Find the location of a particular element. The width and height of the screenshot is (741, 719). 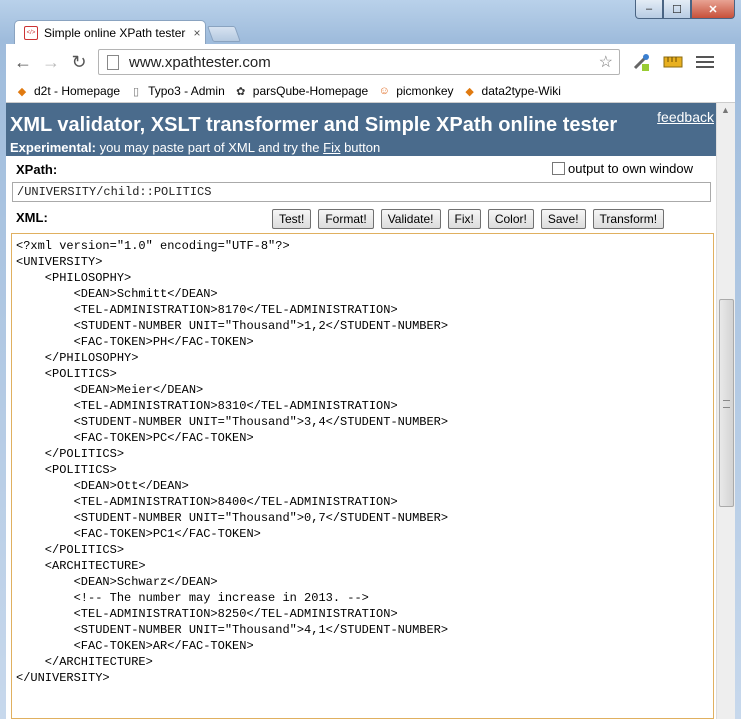

color-button: Color! is located at coordinates (510, 219).